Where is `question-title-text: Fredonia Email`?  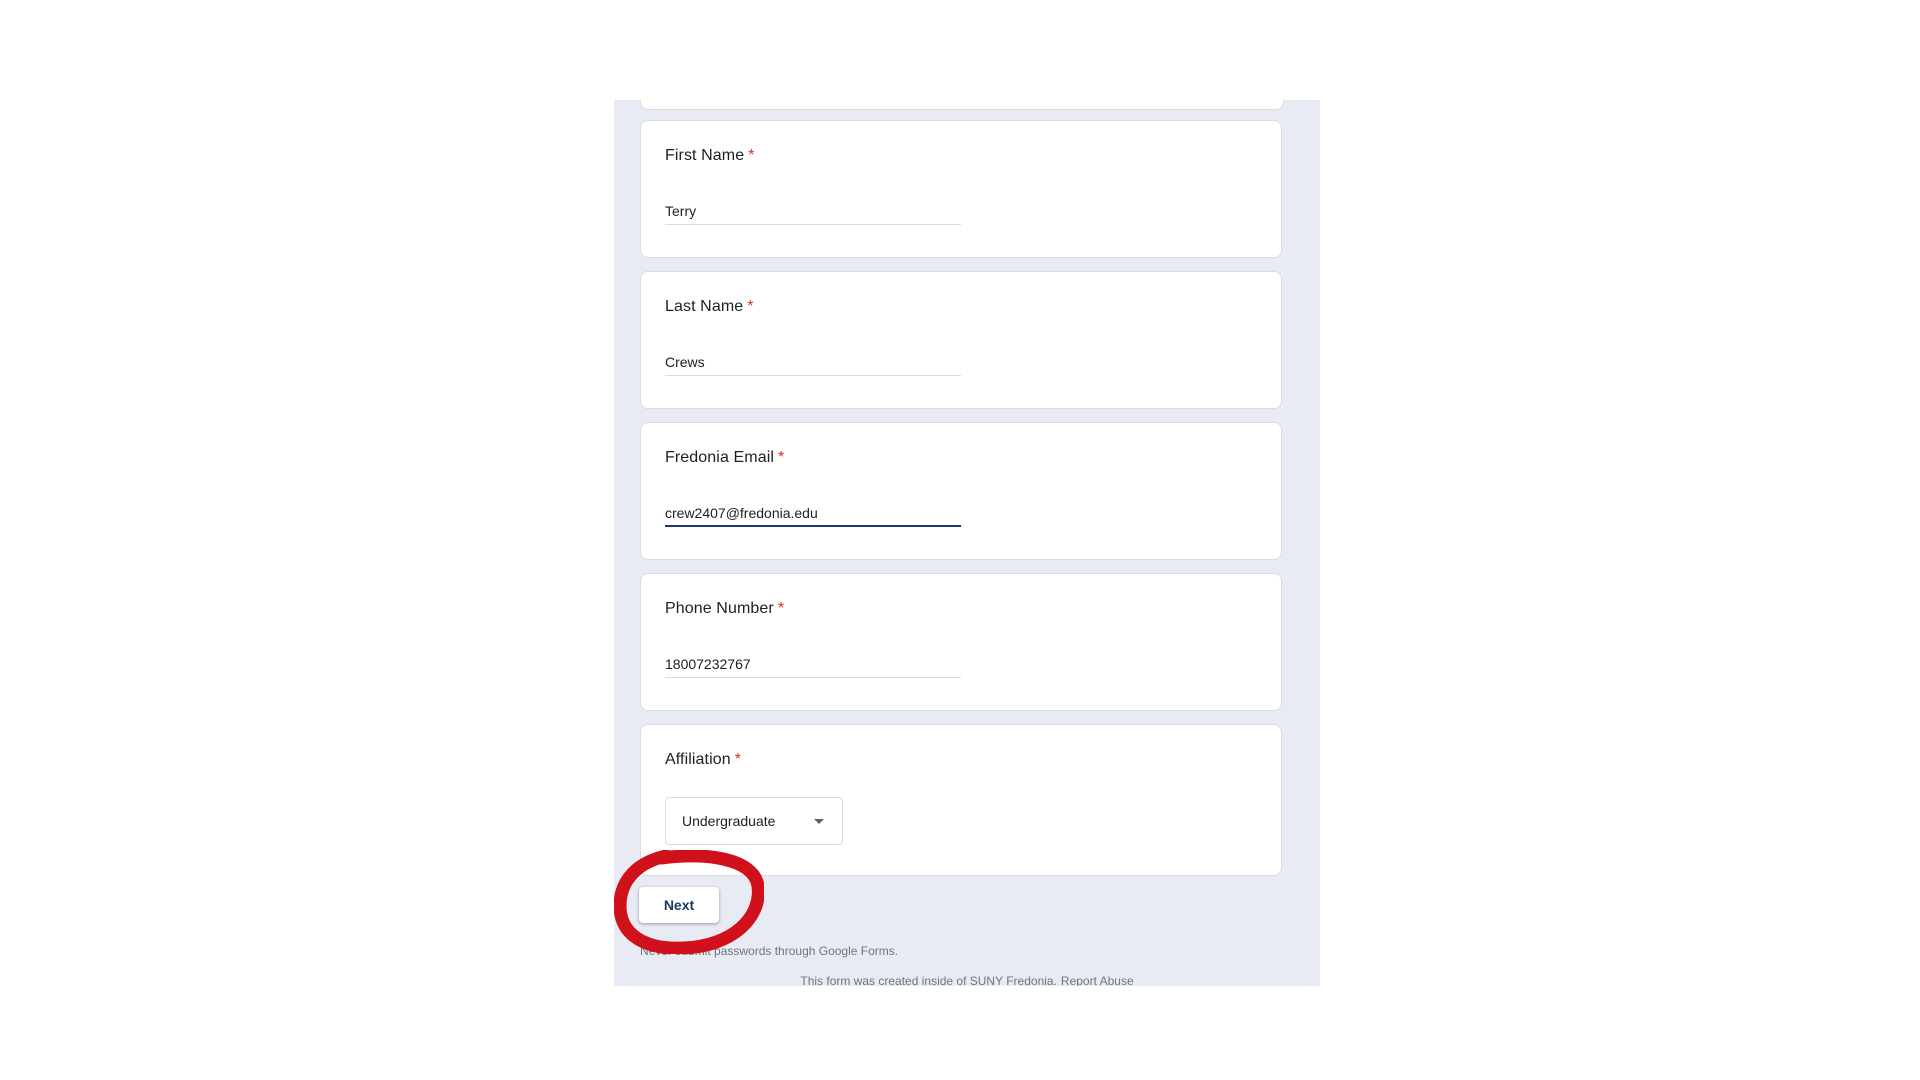 question-title-text: Fredonia Email is located at coordinates (720, 457).